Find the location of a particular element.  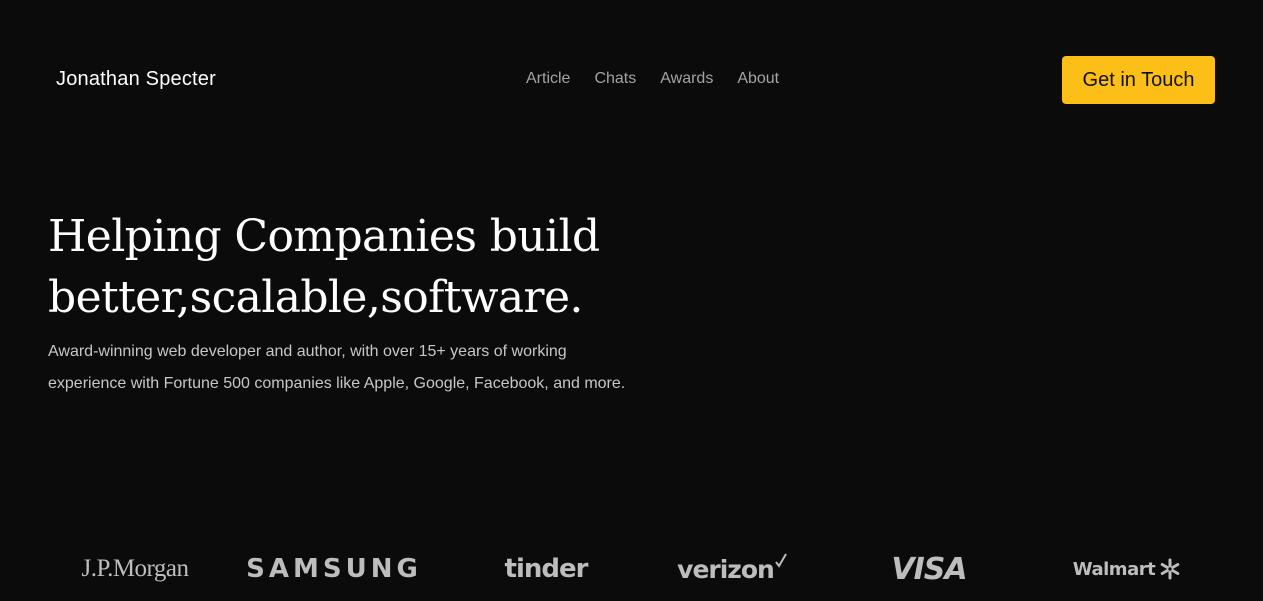

jpmorgan-logo: J.P.Morgan is located at coordinates (135, 569).